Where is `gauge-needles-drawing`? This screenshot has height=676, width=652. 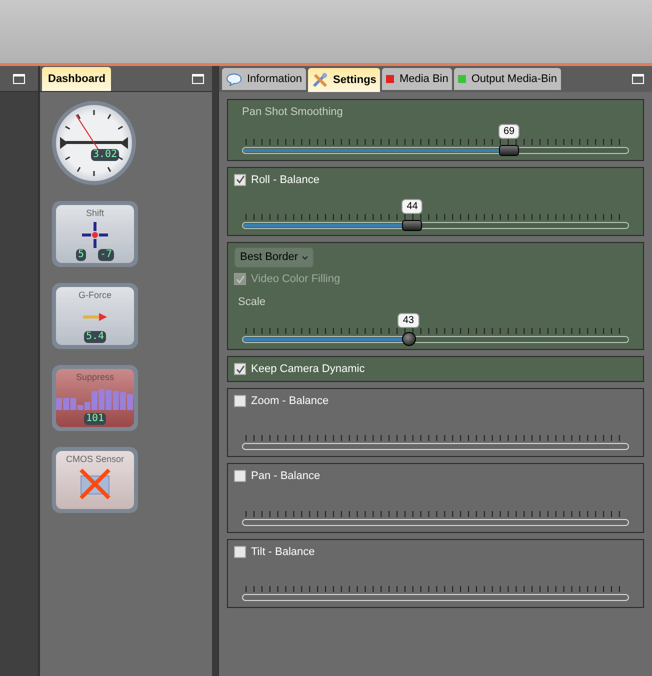
gauge-needles-drawing is located at coordinates (94, 143).